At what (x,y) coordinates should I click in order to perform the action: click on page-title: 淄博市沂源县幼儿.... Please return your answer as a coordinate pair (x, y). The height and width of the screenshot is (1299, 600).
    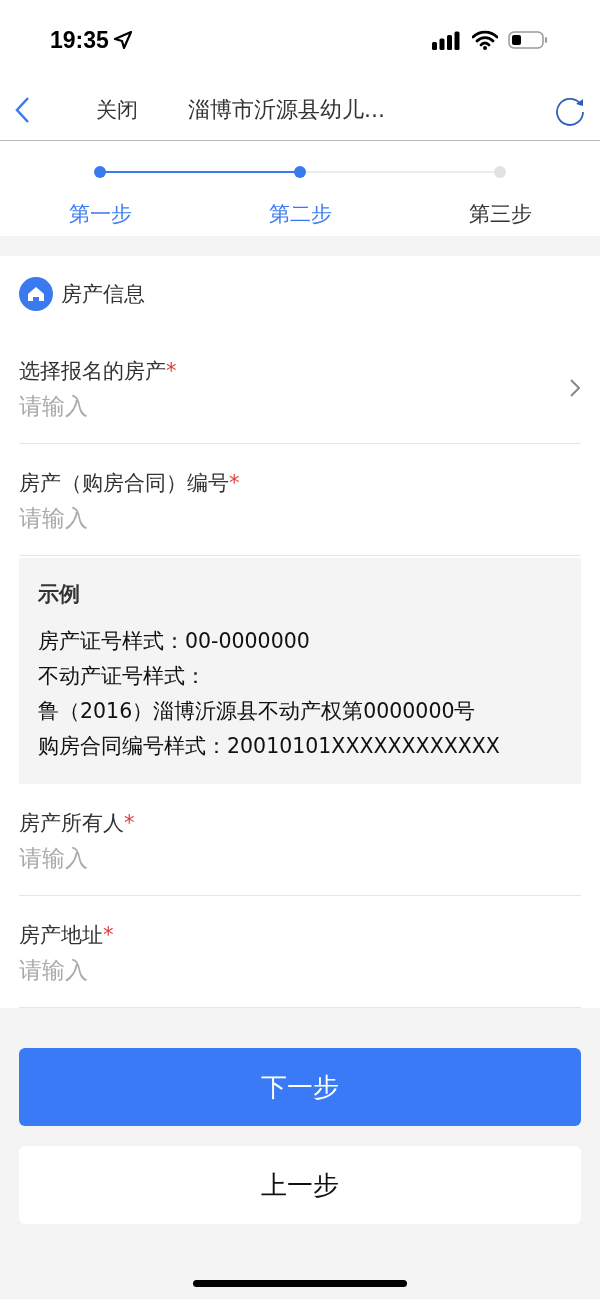
    Looking at the image, I should click on (287, 110).